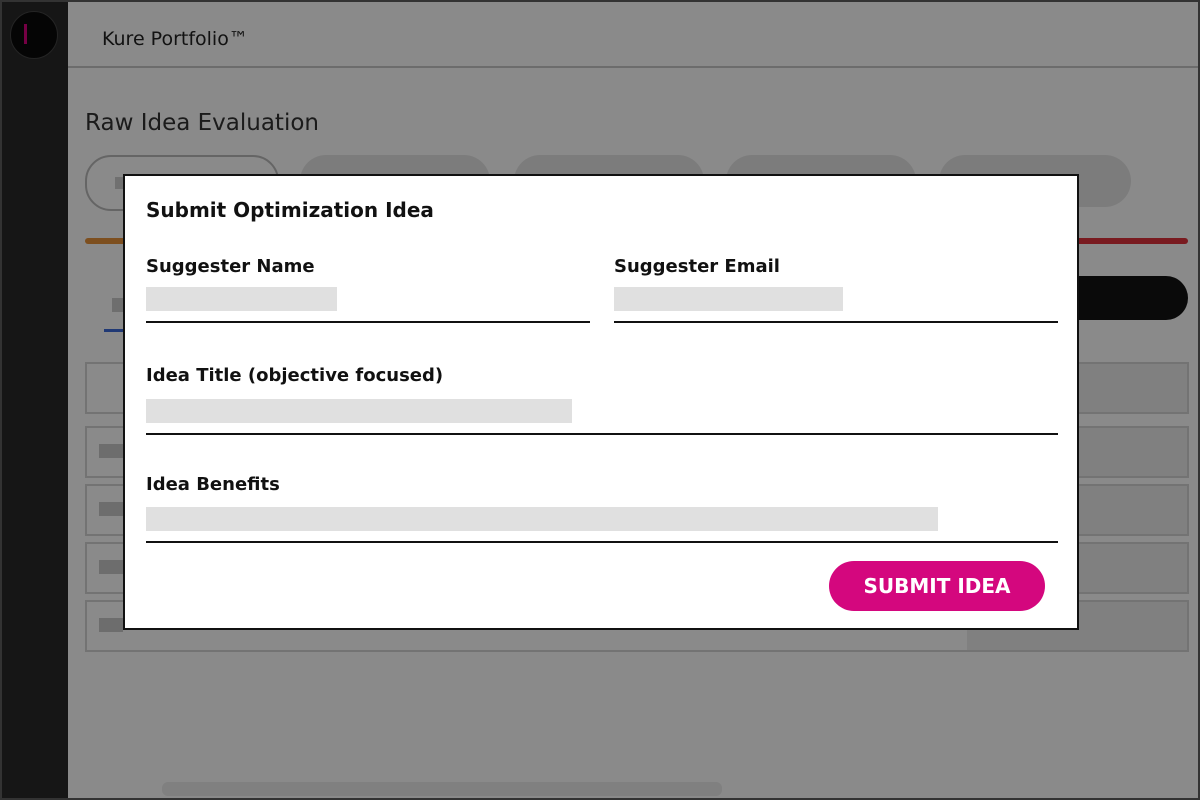 This screenshot has width=1200, height=800. I want to click on suggester-name-underline, so click(368, 322).